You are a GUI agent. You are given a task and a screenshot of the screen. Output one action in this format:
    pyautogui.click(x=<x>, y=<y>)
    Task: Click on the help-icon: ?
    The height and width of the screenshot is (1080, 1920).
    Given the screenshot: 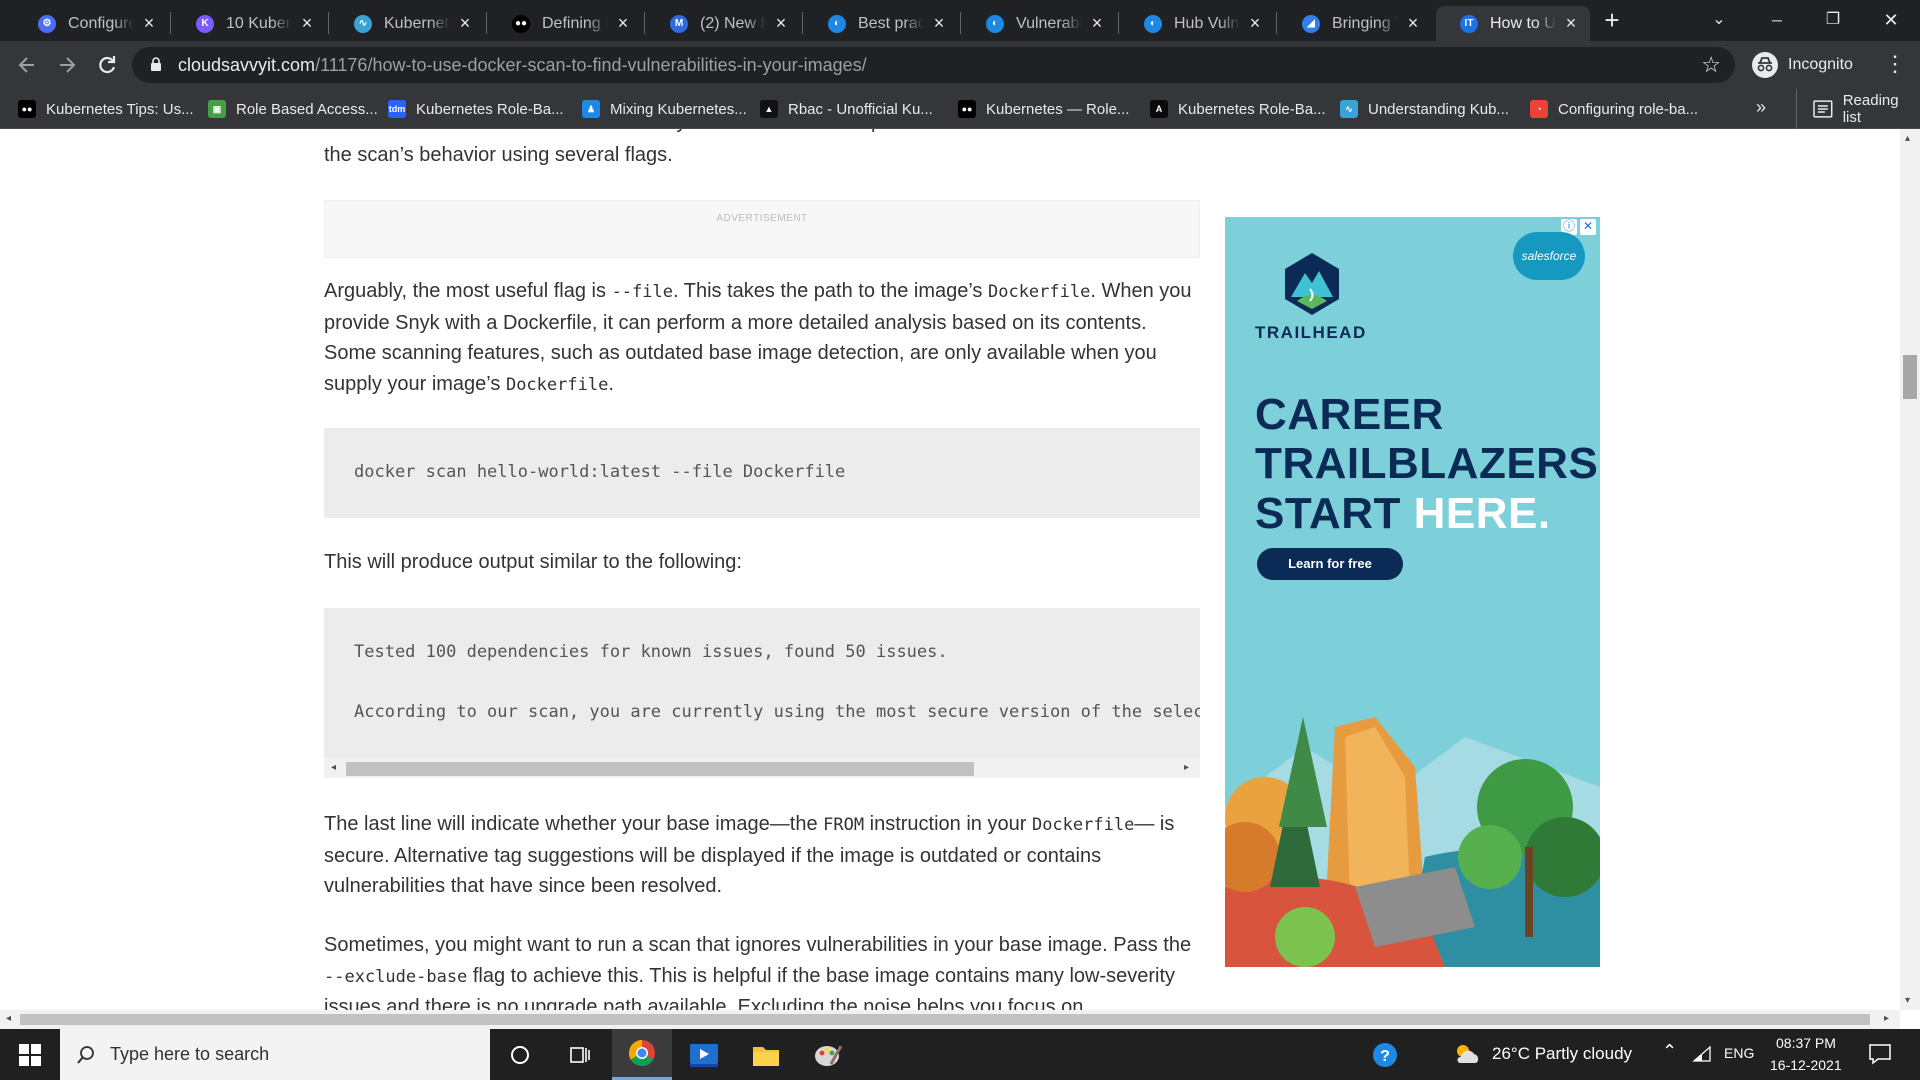 What is the action you would take?
    pyautogui.click(x=1385, y=1054)
    